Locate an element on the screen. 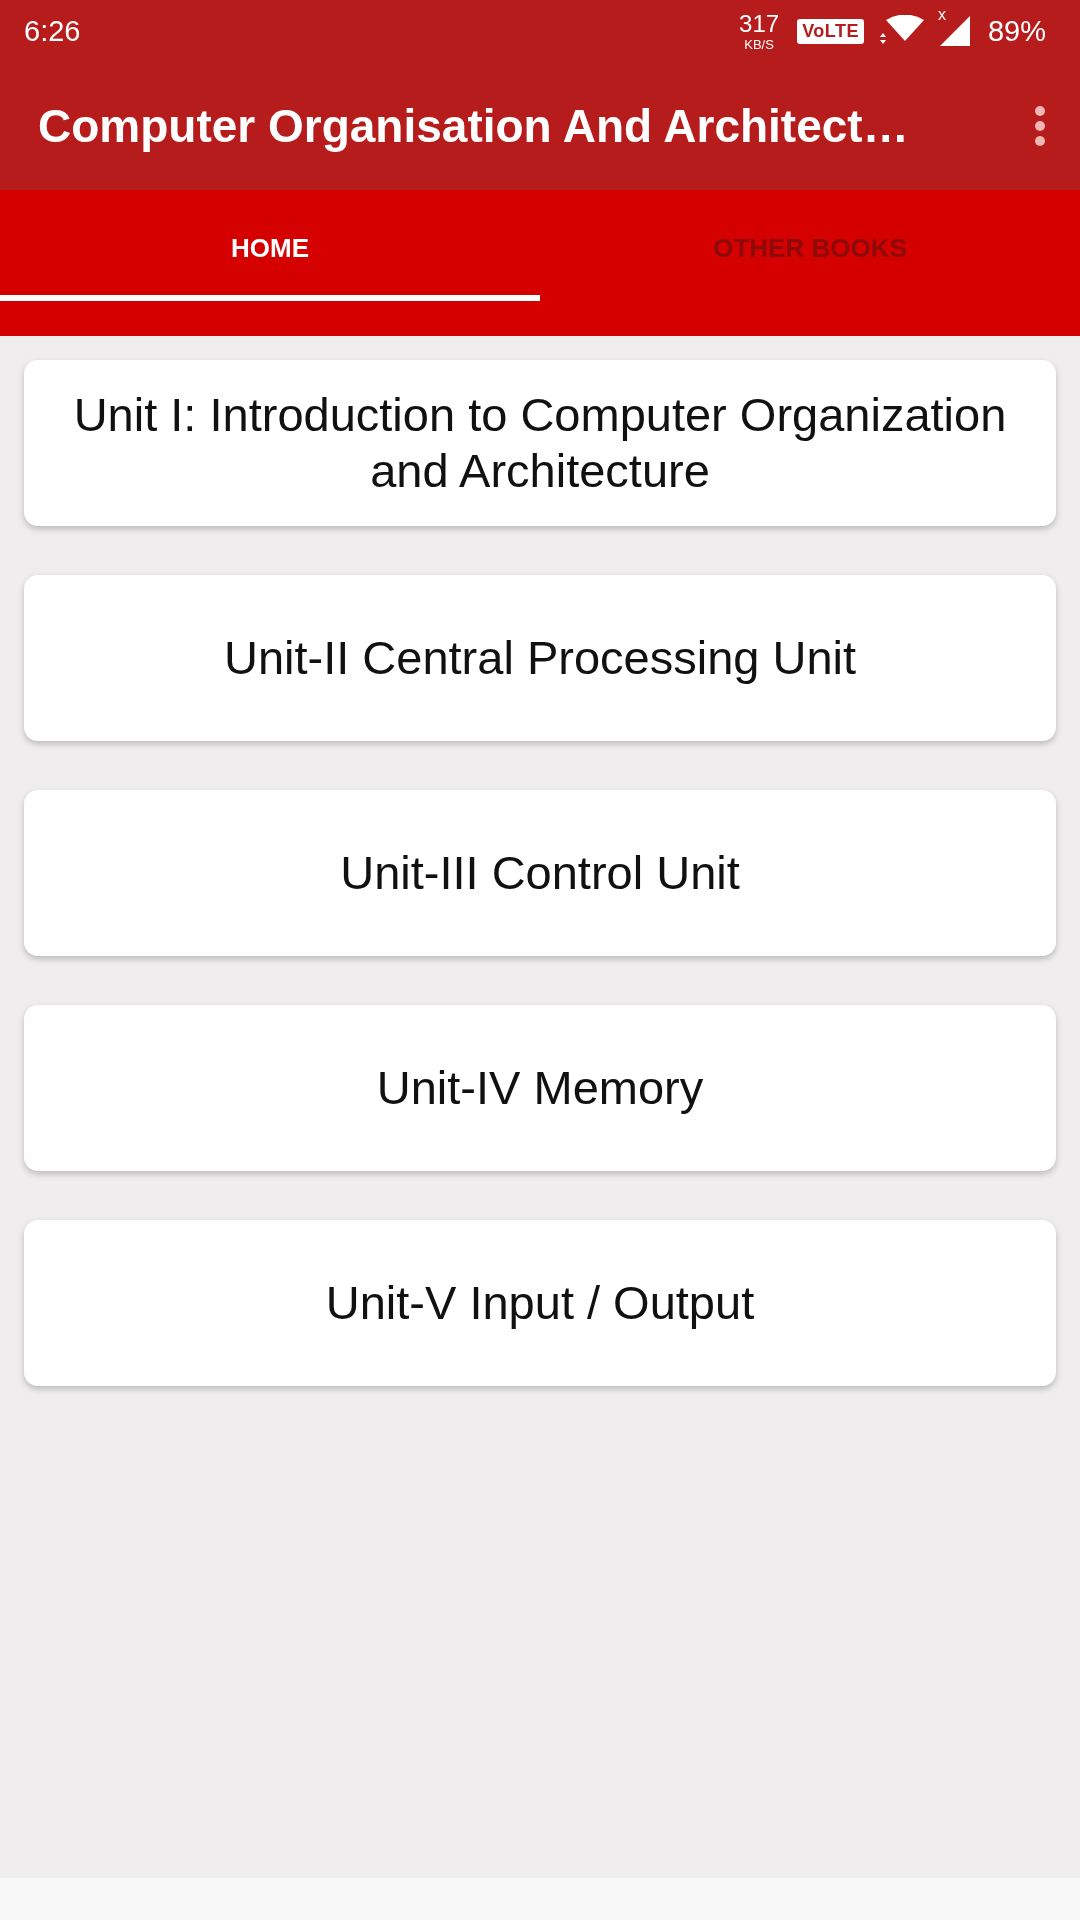  network-speed: 317 is located at coordinates (759, 23).